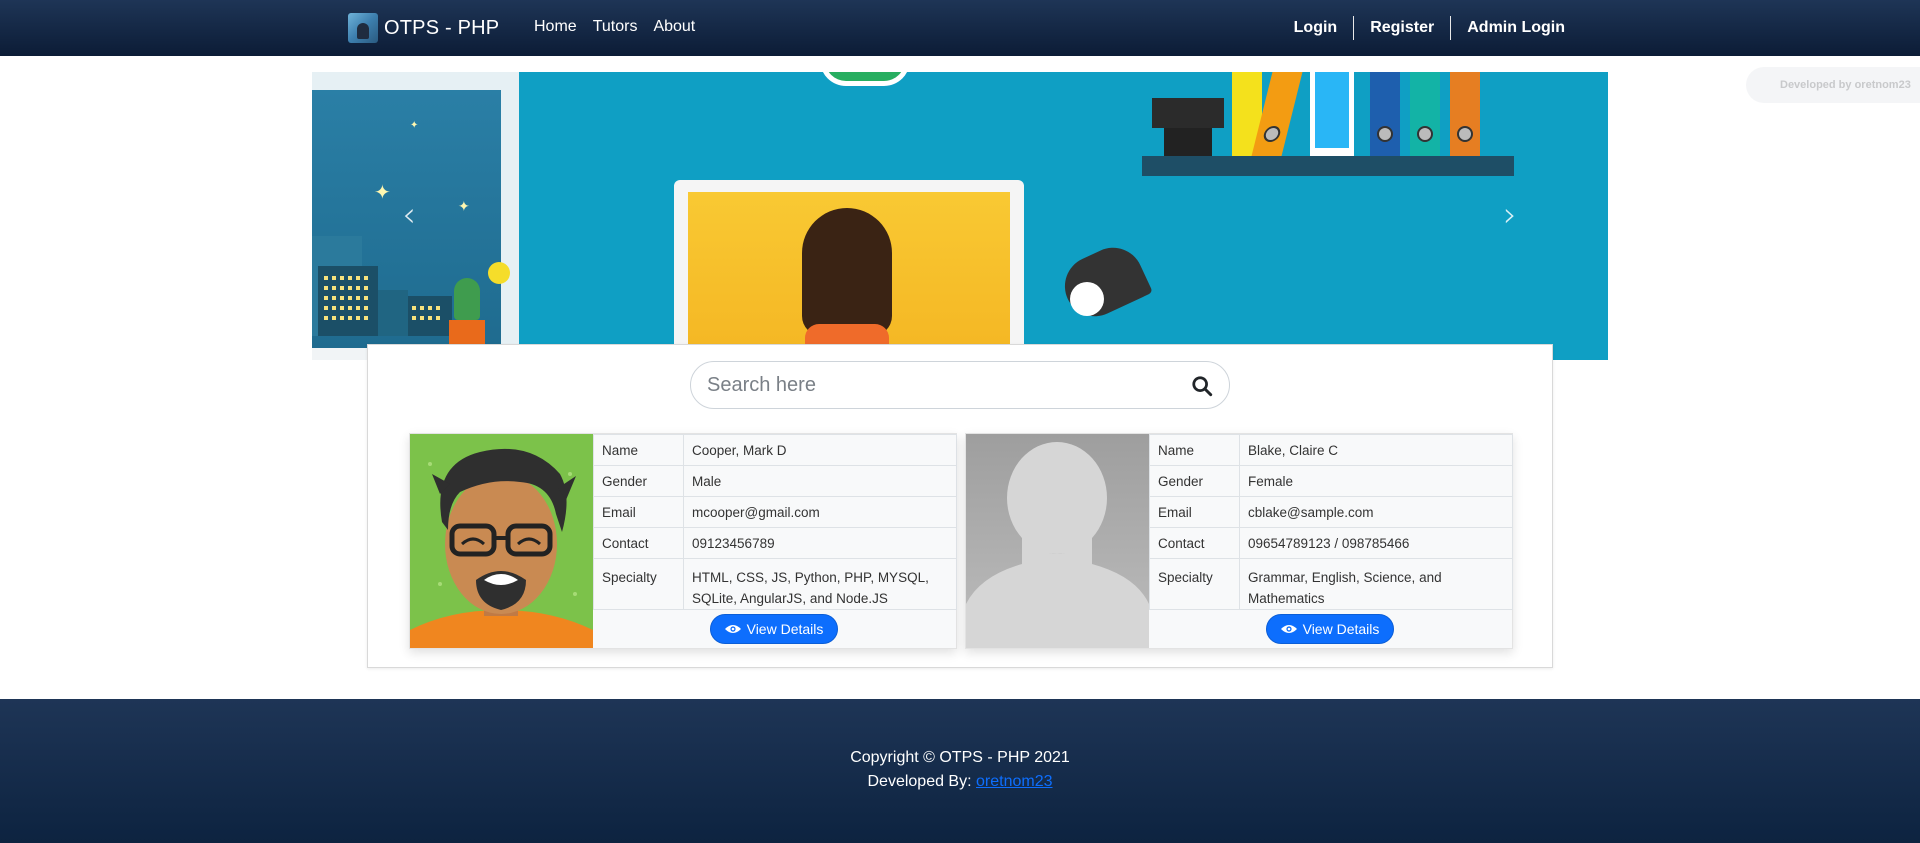 This screenshot has height=843, width=1920. What do you see at coordinates (820, 543) in the screenshot?
I see `tutor-contact: 09123456789` at bounding box center [820, 543].